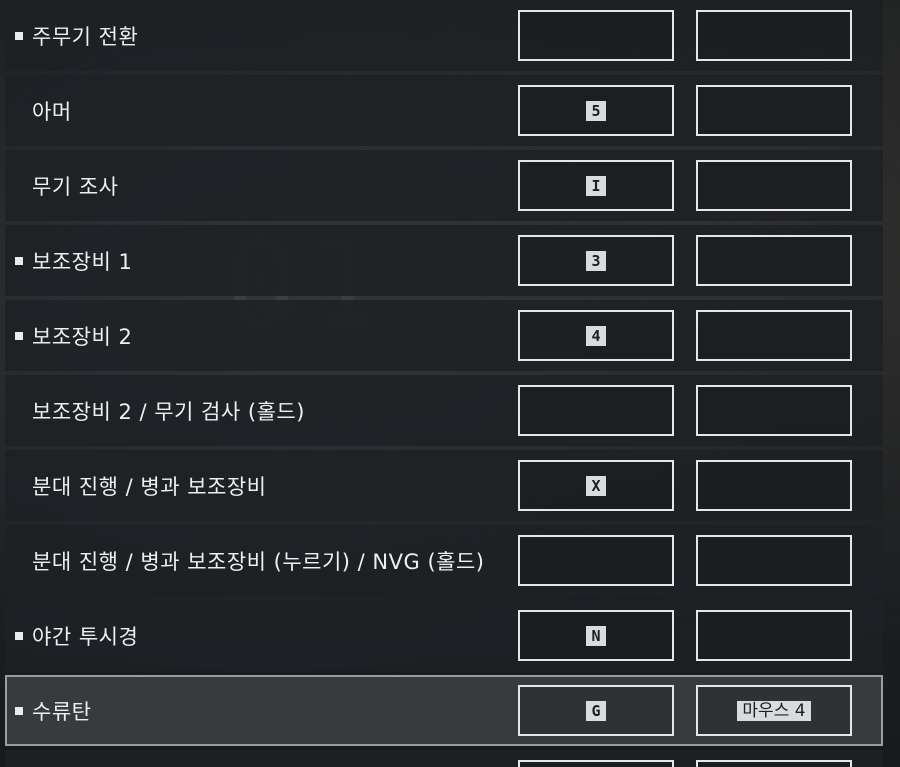 The height and width of the screenshot is (767, 900). What do you see at coordinates (444, 485) in the screenshot?
I see `keybind-row-squad-progress: 분대 진행 / 병과 보조장비 X` at bounding box center [444, 485].